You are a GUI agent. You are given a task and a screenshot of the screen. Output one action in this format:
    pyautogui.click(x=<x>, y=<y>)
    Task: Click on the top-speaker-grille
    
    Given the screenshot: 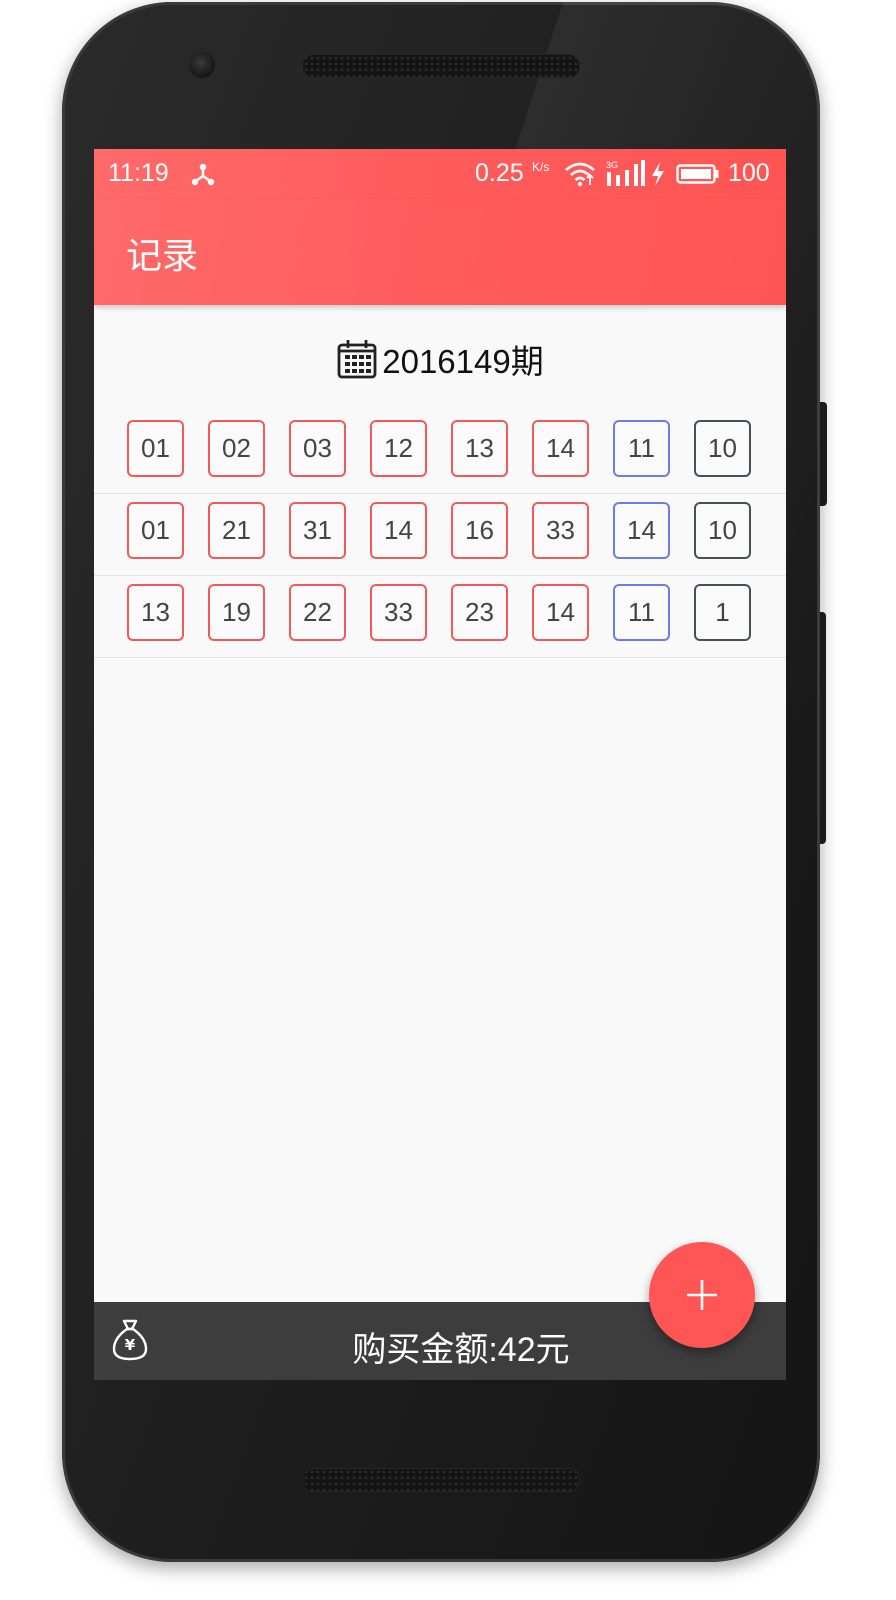 What is the action you would take?
    pyautogui.click(x=441, y=66)
    